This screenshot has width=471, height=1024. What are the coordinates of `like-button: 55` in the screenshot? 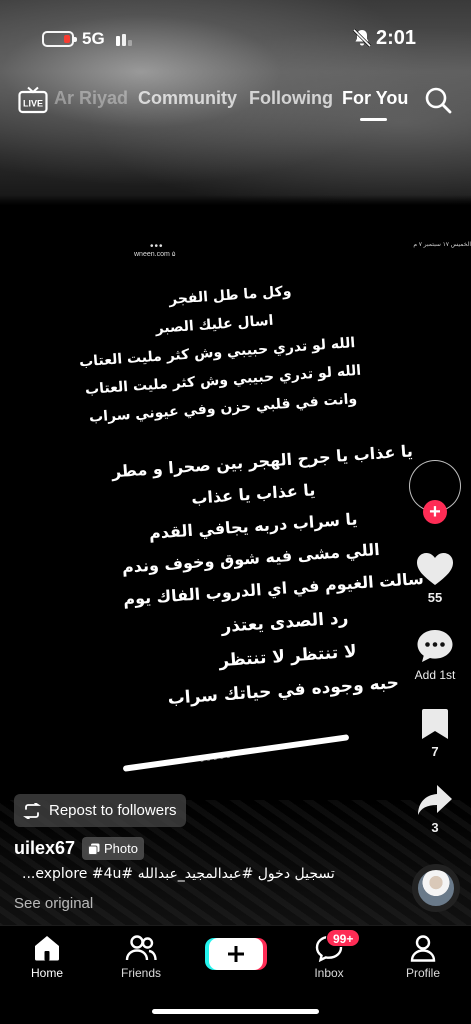 It's located at (435, 578).